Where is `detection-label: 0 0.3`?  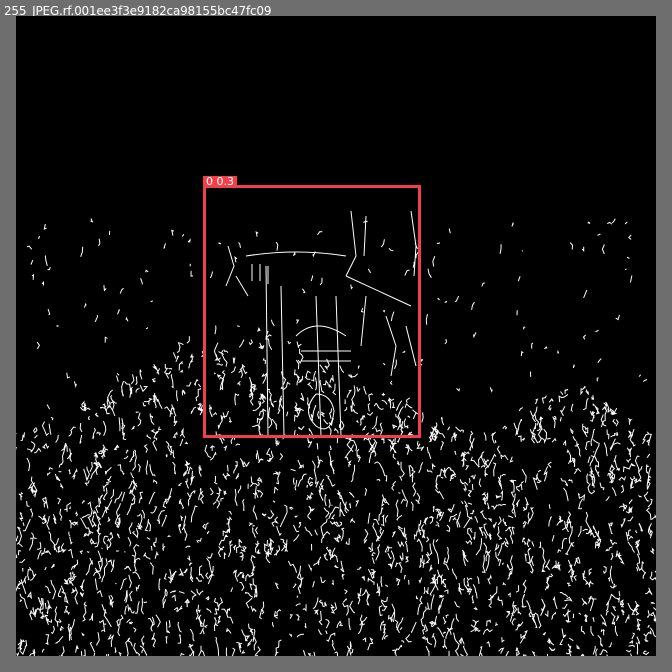
detection-label: 0 0.3 is located at coordinates (220, 182).